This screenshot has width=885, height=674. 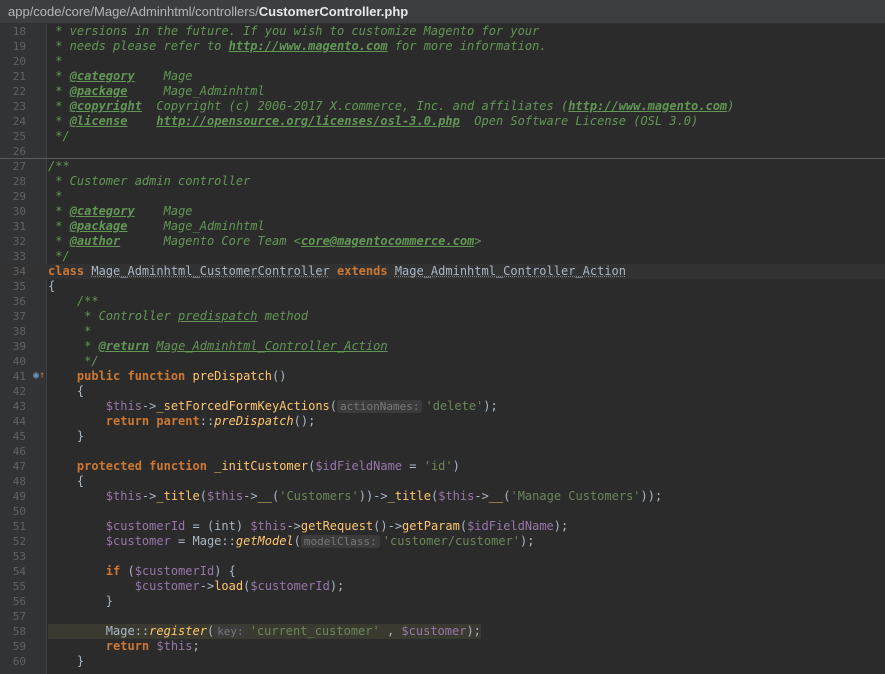 I want to click on code-line: 21 * @category Mage, so click(x=442, y=76).